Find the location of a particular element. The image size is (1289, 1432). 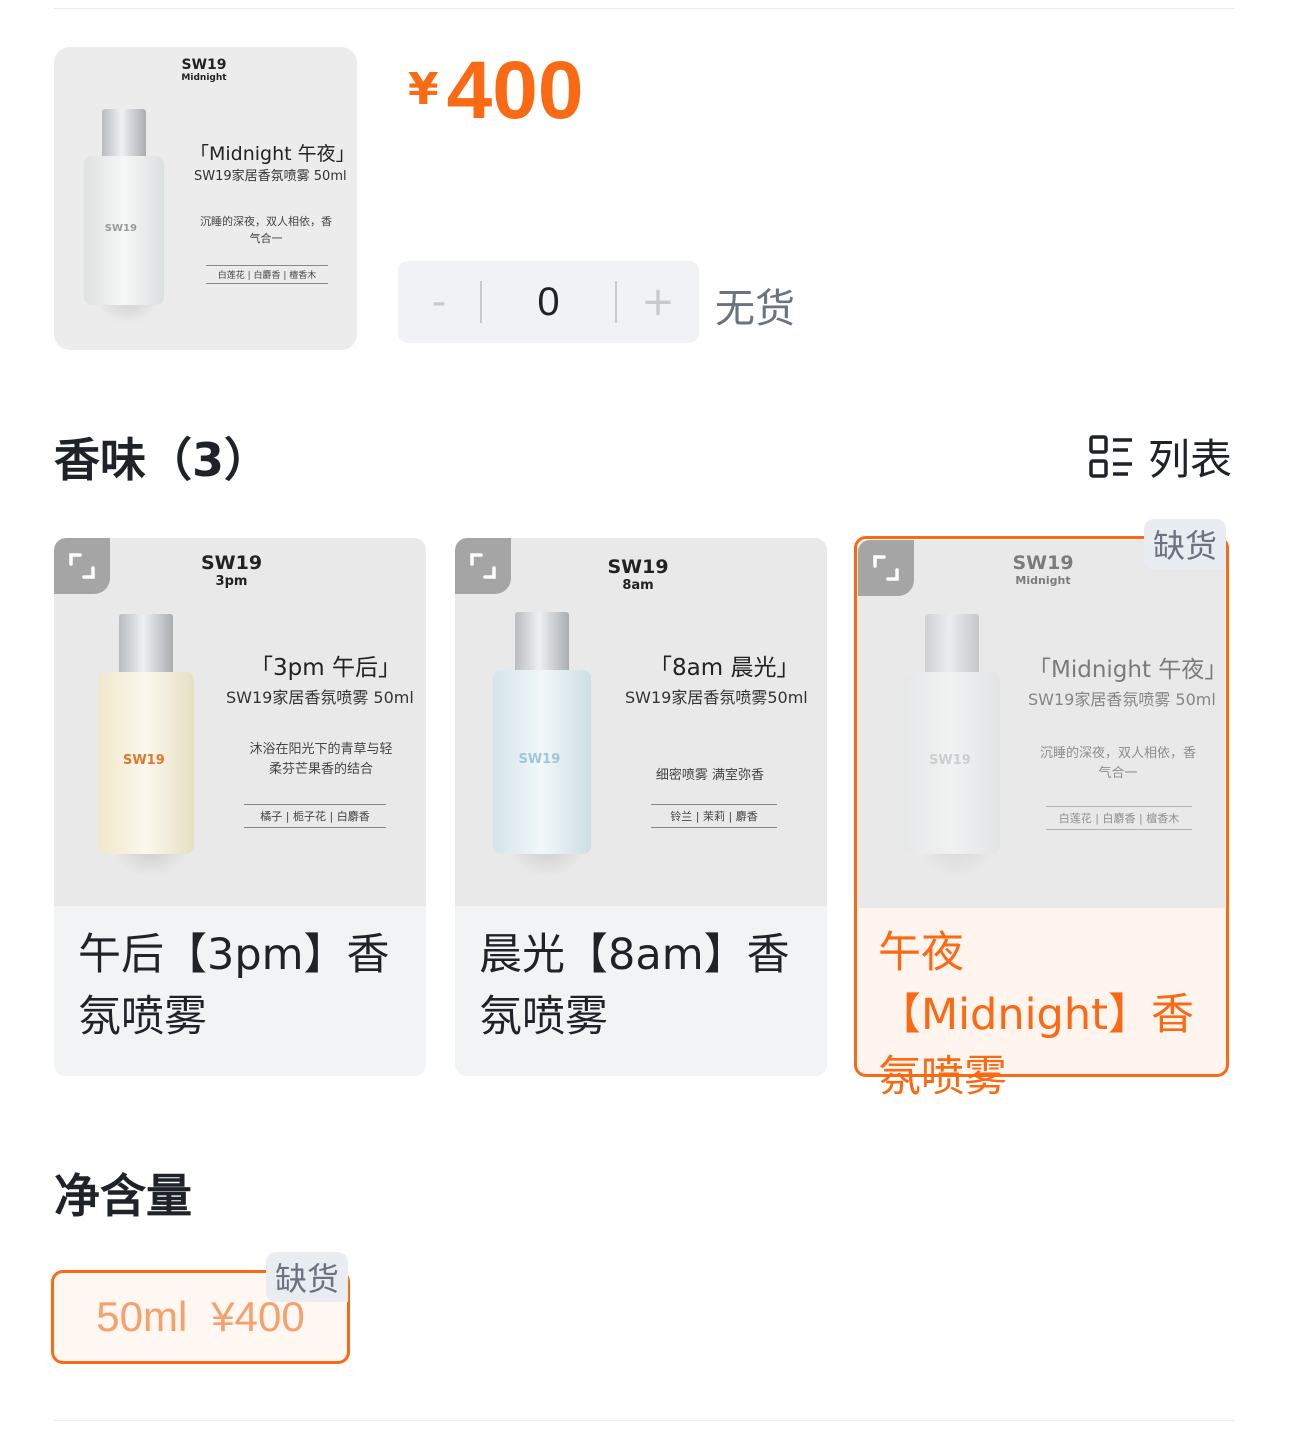

list-view-label: 列表 is located at coordinates (1189, 459).